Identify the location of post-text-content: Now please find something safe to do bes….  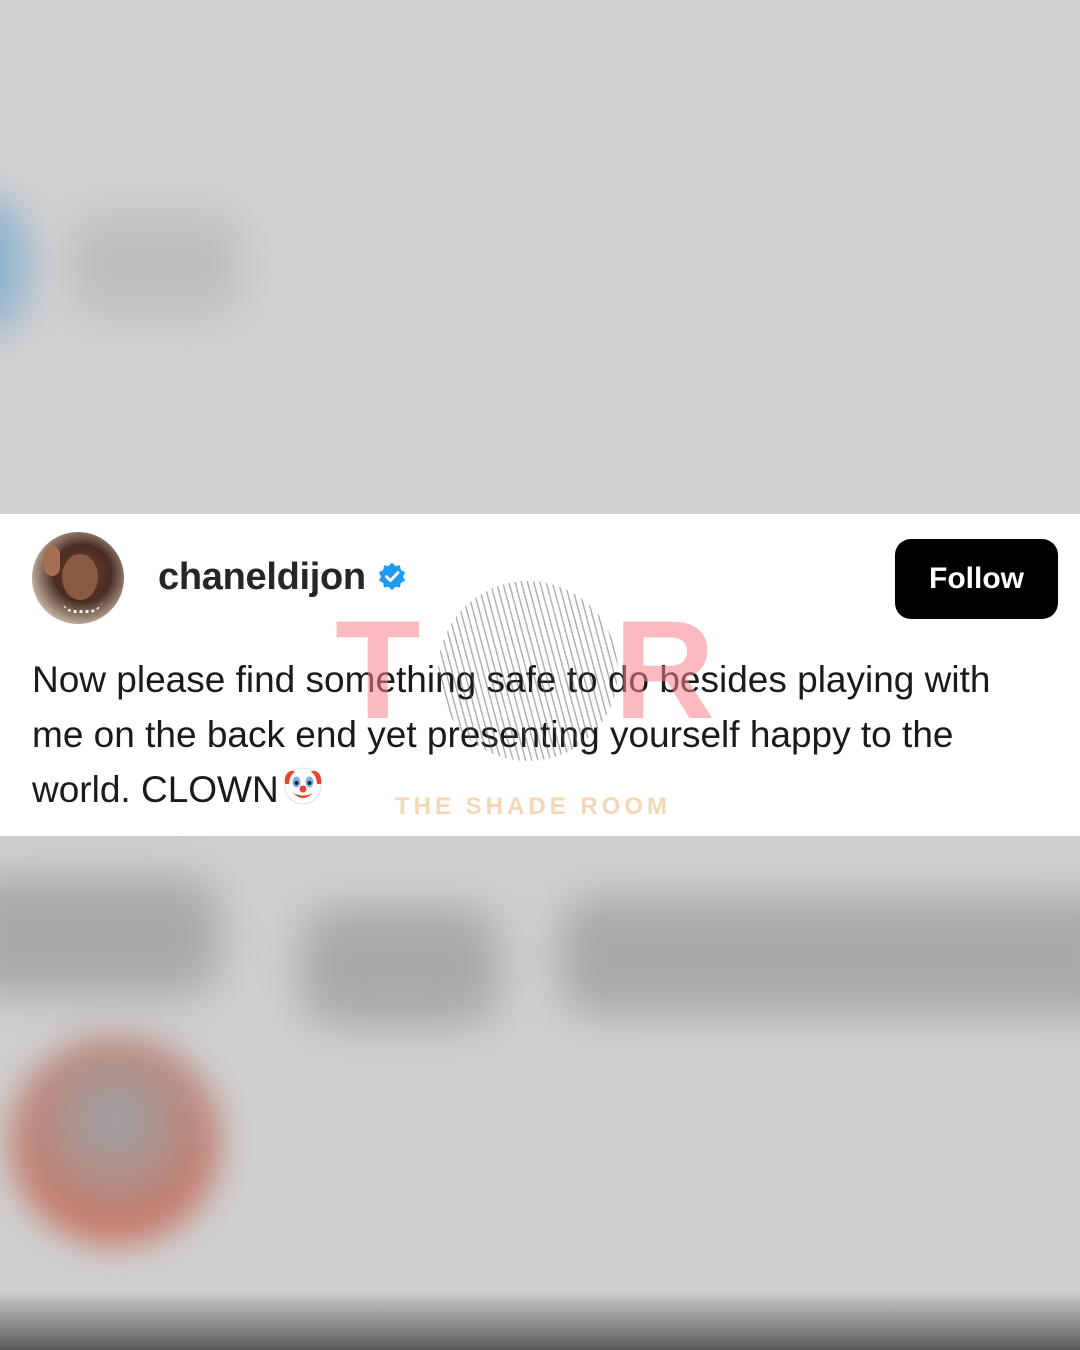
(511, 734).